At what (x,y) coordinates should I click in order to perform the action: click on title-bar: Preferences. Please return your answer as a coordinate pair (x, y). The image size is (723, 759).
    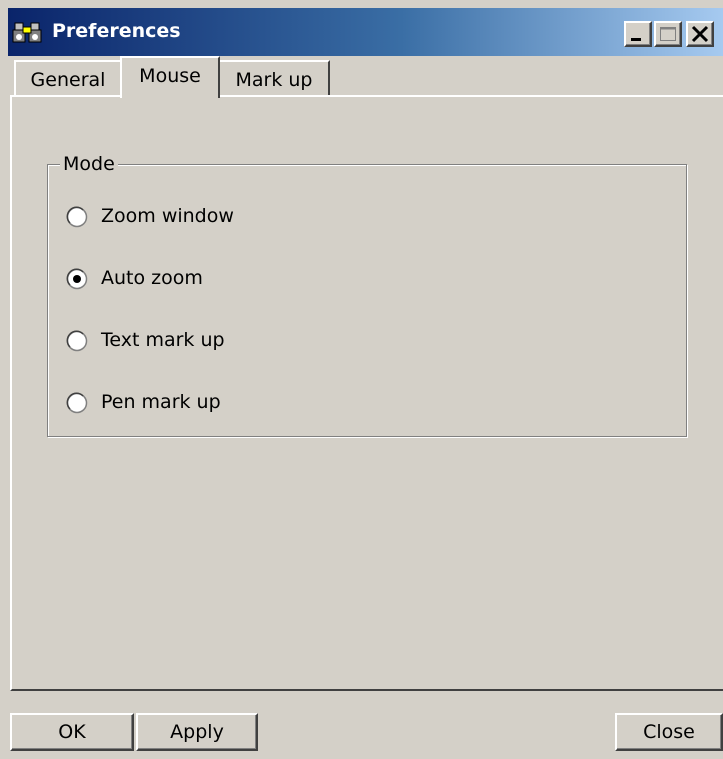
    Looking at the image, I should click on (365, 32).